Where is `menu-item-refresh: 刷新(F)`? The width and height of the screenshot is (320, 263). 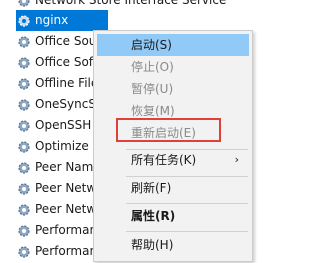 menu-item-refresh: 刷新(F) is located at coordinates (173, 188).